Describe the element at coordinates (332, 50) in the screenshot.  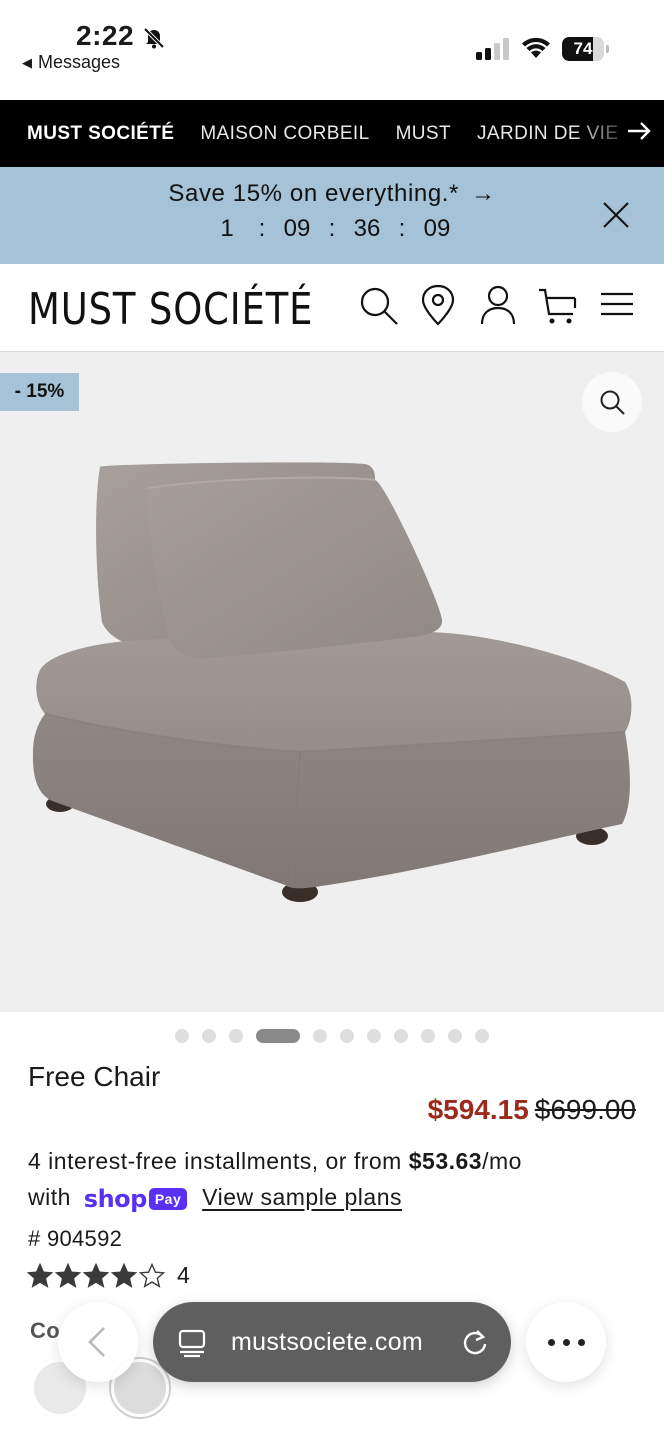
I see `status-bar: 2:22 ◀ Messages 74` at that location.